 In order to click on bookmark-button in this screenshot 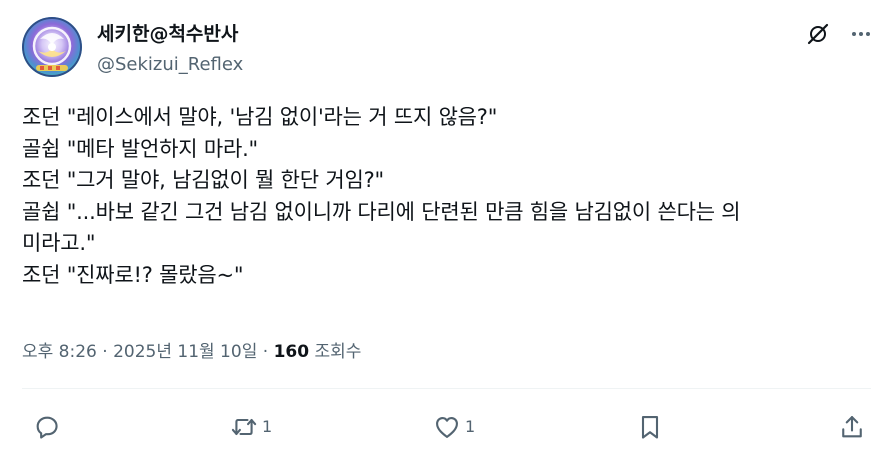, I will do `click(650, 427)`.